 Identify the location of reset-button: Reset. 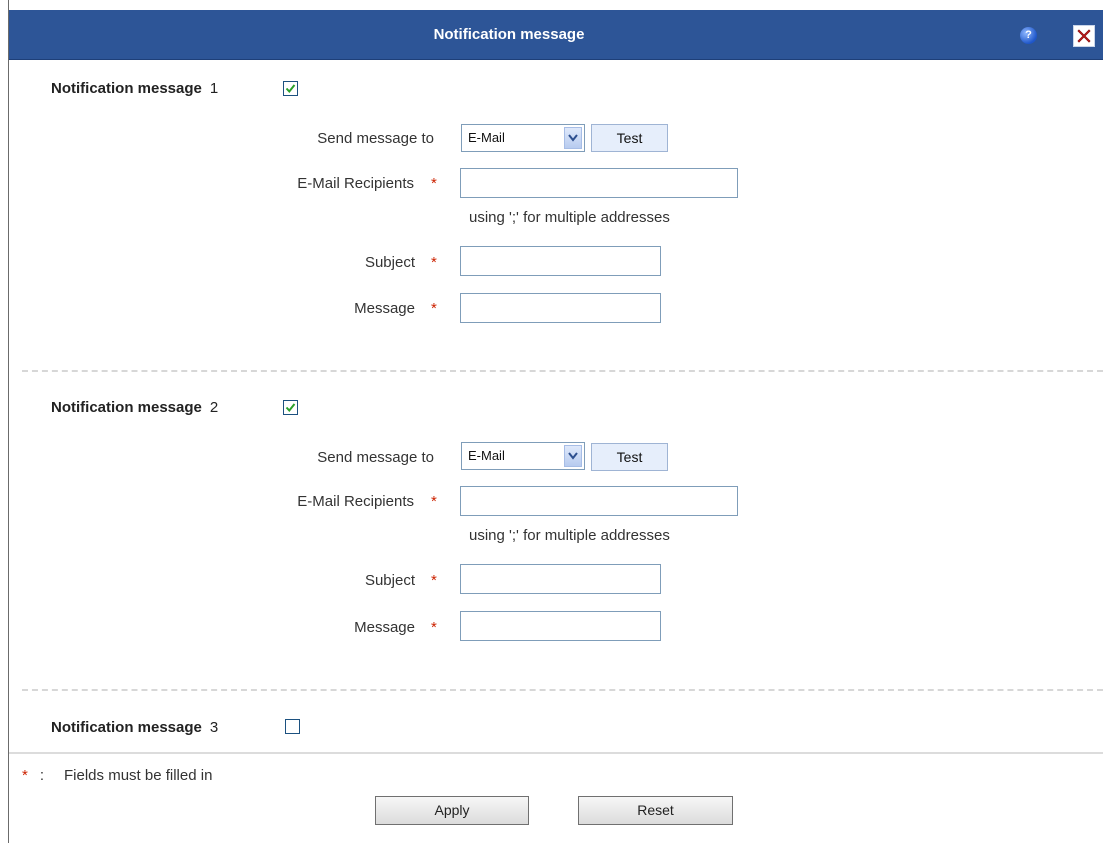
(655, 810).